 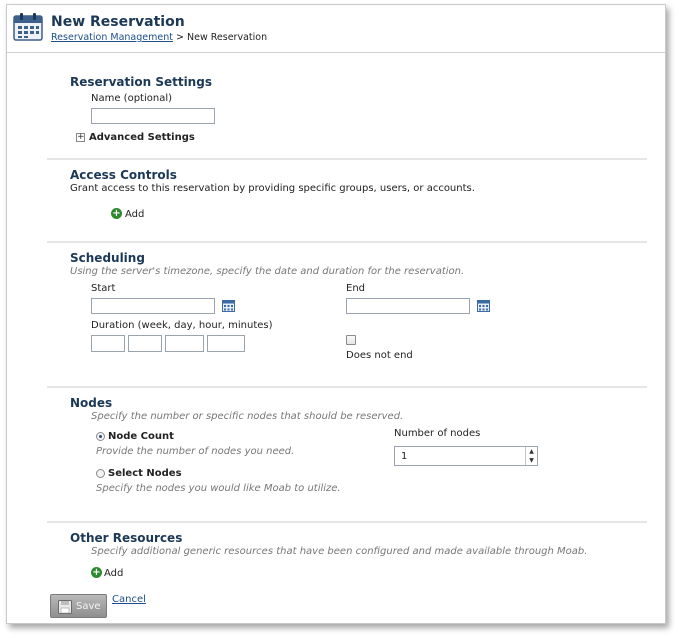 I want to click on number-of-nodes-spinner: 1 ▲ ▼, so click(x=466, y=456).